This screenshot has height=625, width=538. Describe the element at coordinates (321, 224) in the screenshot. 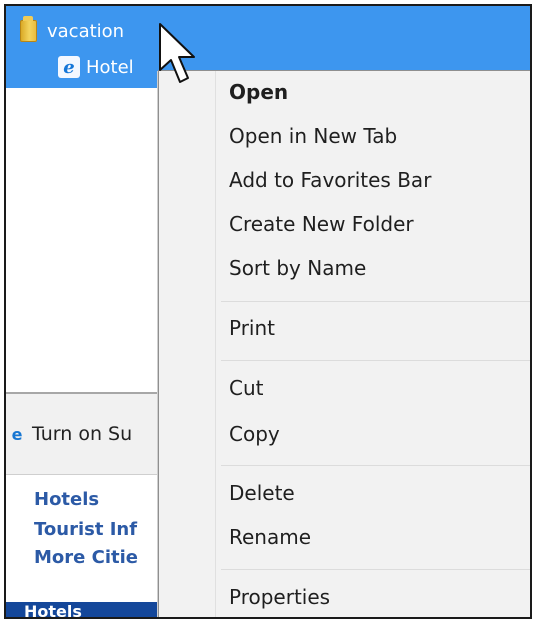

I see `menu-item-create-new-folder: Create New Folder` at that location.